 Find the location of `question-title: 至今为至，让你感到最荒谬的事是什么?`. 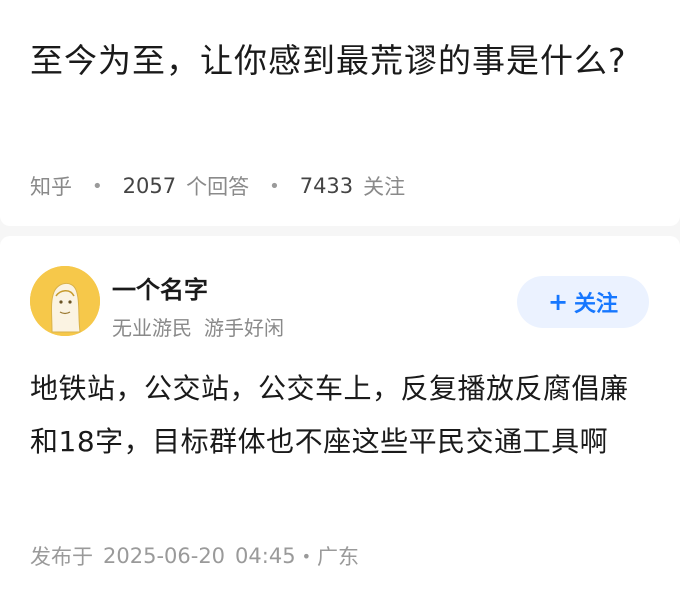

question-title: 至今为至，让你感到最荒谬的事是什么? is located at coordinates (340, 61).